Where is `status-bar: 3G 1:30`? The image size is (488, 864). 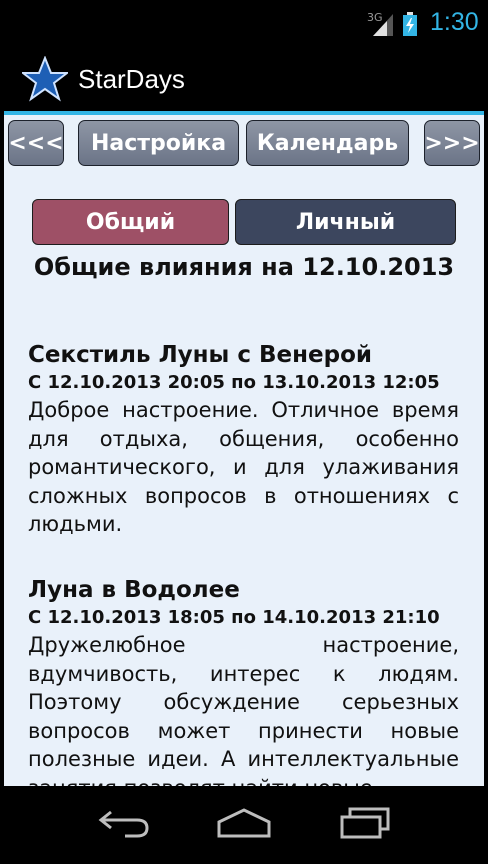
status-bar: 3G 1:30 is located at coordinates (244, 24).